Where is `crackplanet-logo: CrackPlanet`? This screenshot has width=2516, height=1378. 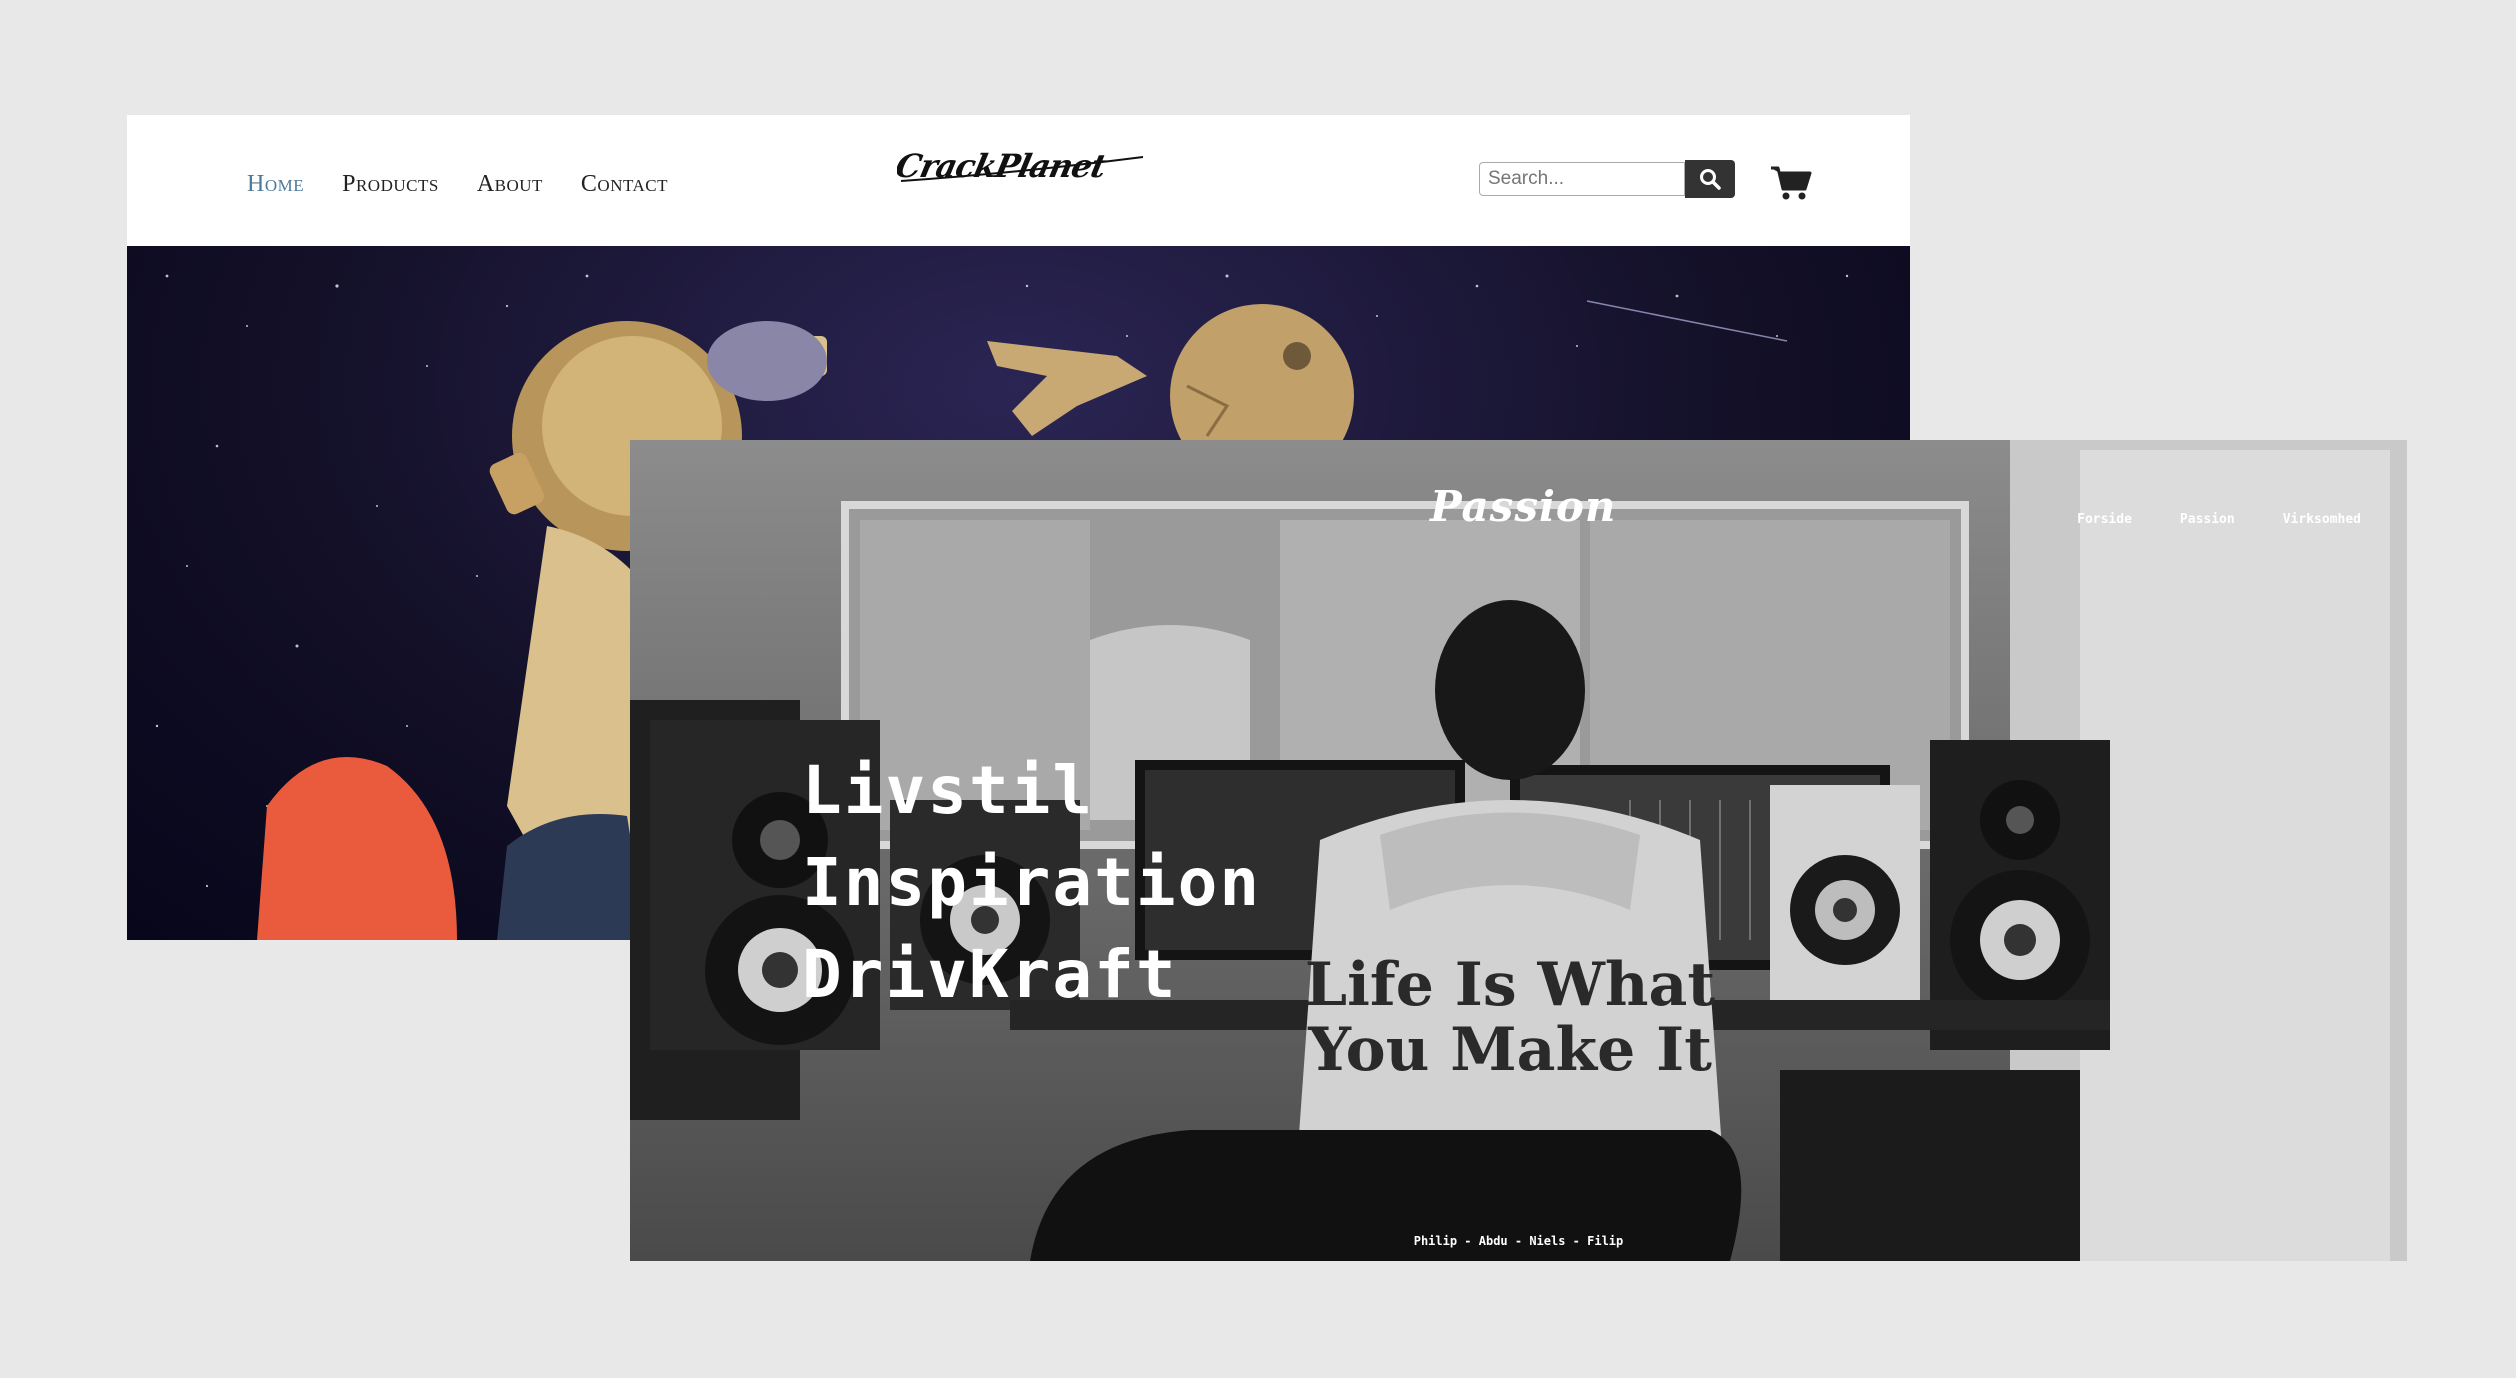
crackplanet-logo: CrackPlanet is located at coordinates (1022, 166).